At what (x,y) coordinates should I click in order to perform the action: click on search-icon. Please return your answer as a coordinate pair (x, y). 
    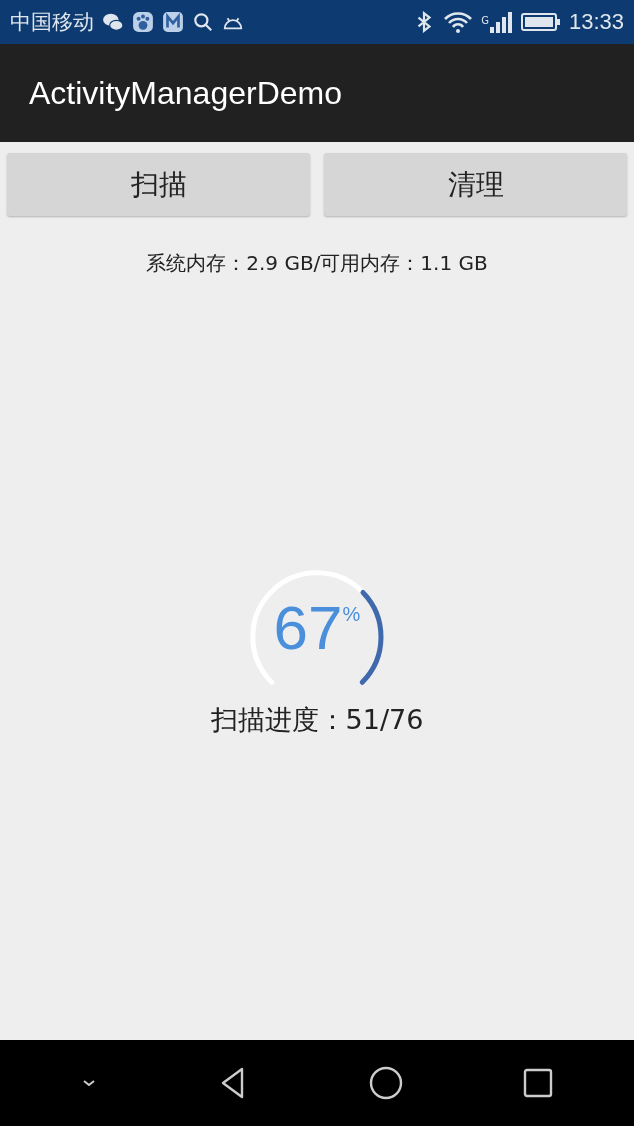
    Looking at the image, I should click on (203, 22).